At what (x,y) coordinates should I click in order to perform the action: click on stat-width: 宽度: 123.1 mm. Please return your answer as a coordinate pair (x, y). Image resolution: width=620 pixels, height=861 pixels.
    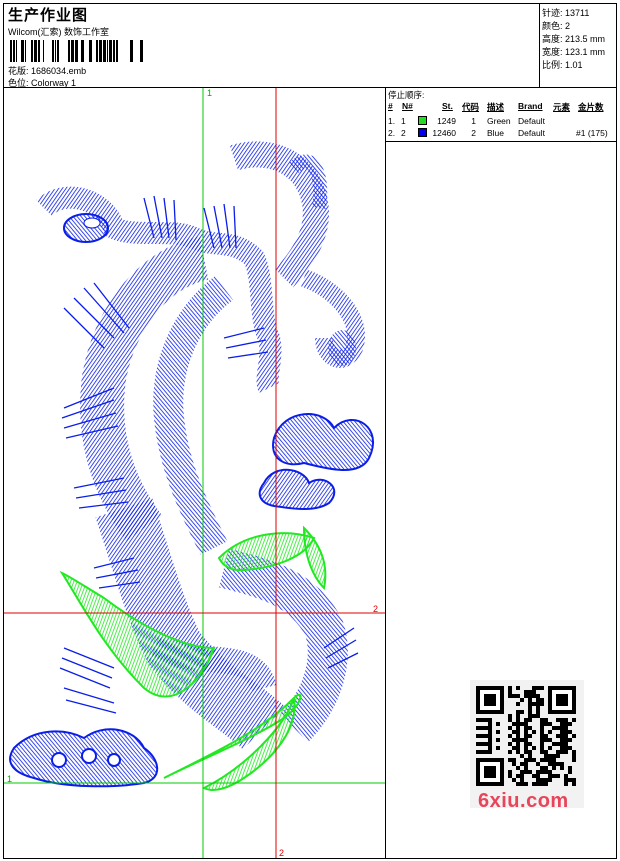
    Looking at the image, I should click on (573, 51).